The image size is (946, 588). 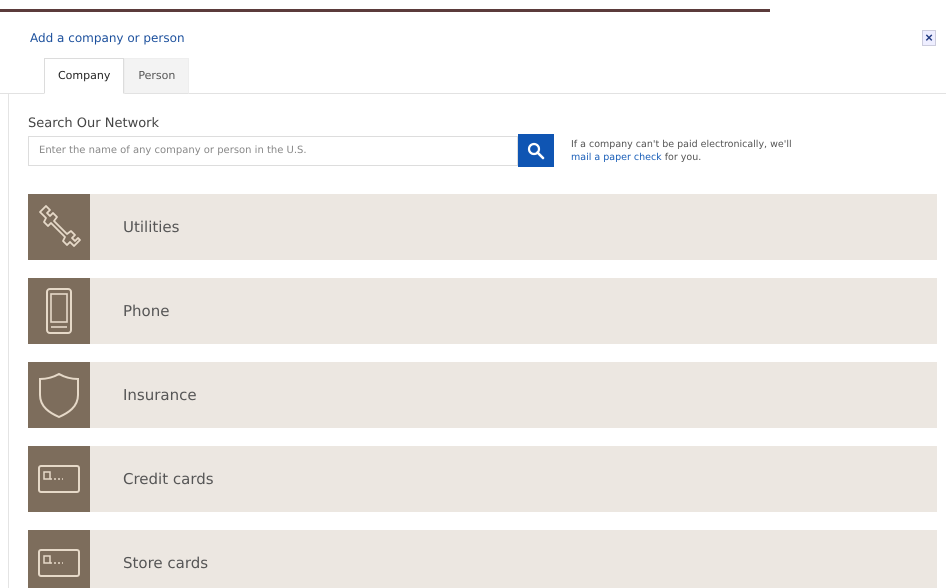 I want to click on category-row: Phone, so click(x=482, y=311).